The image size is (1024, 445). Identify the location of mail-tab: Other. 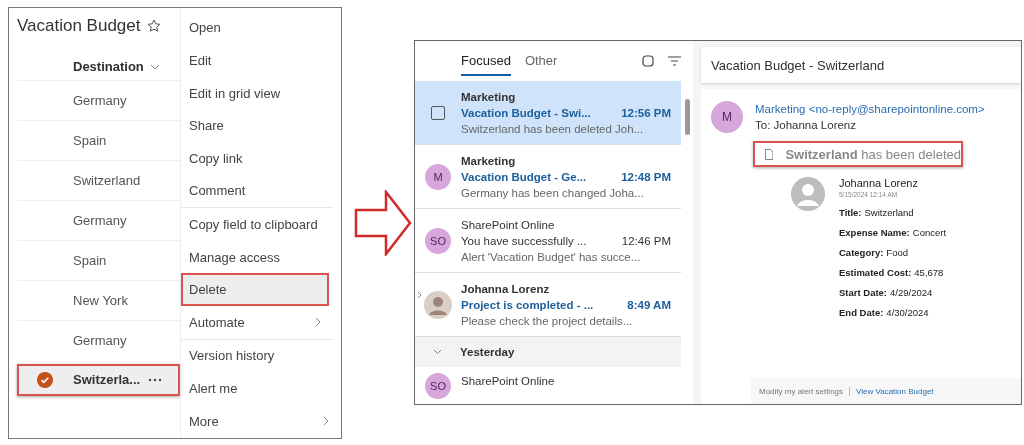
(541, 61).